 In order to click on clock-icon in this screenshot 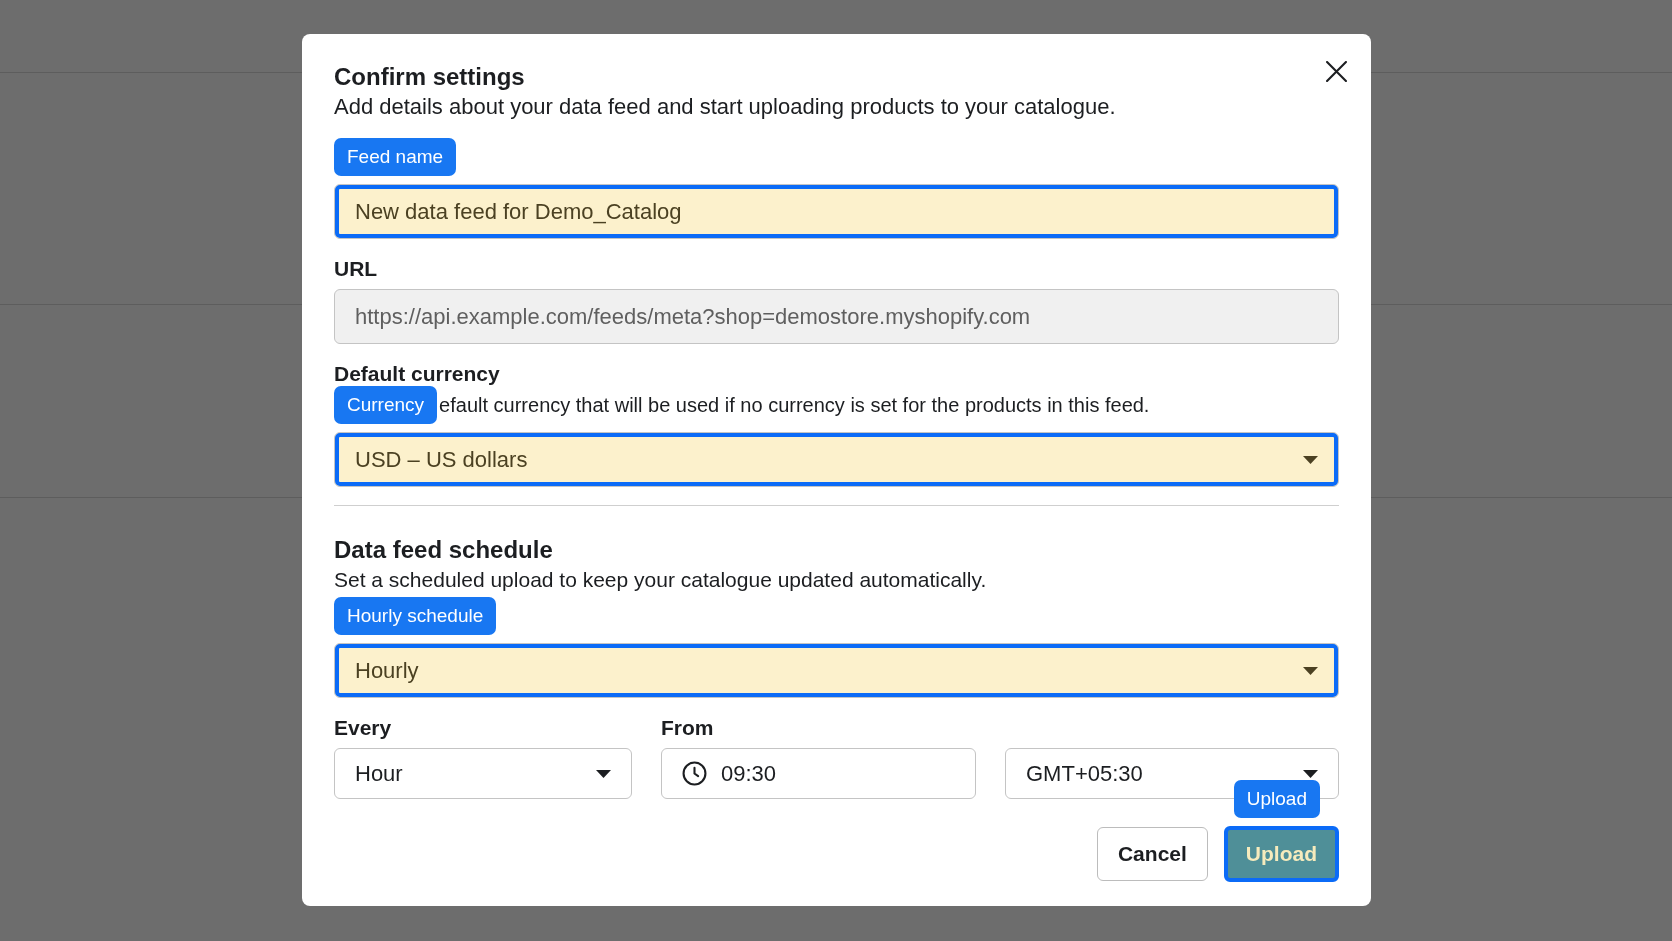, I will do `click(694, 773)`.